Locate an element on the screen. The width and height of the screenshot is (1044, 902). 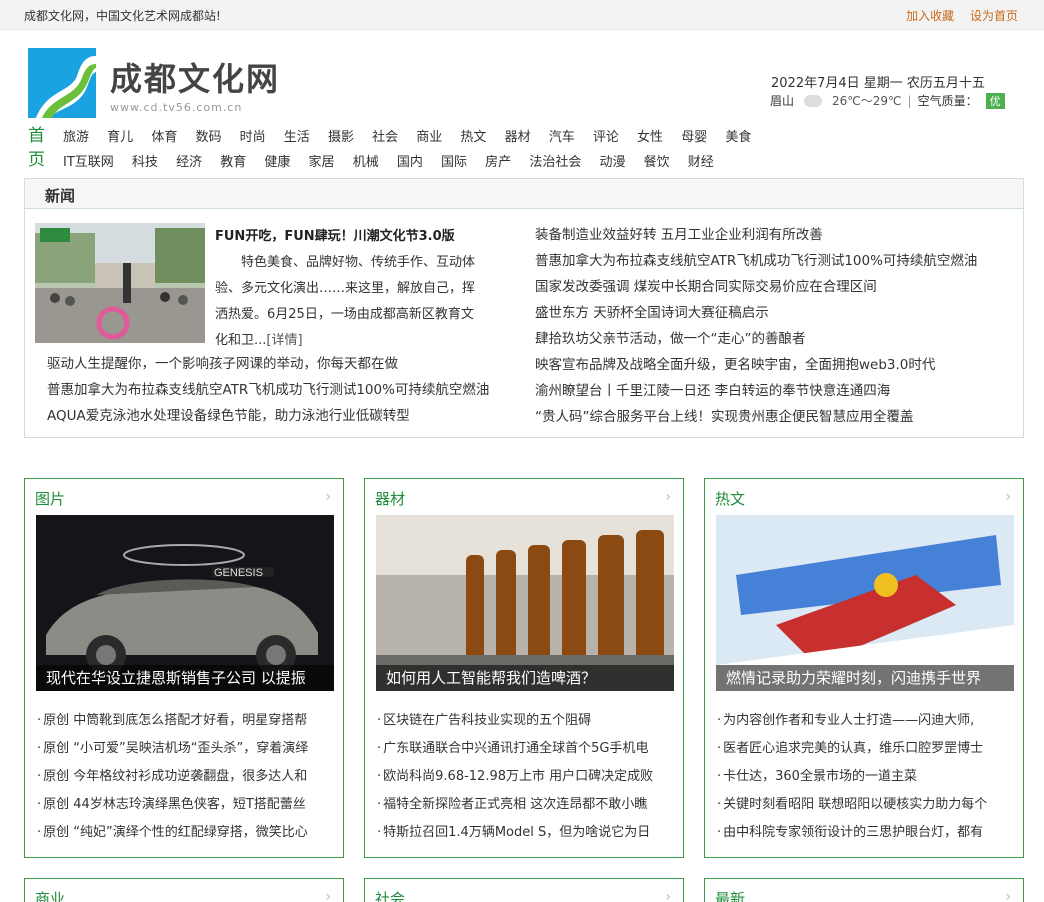
nav-item: 社会 is located at coordinates (385, 137).